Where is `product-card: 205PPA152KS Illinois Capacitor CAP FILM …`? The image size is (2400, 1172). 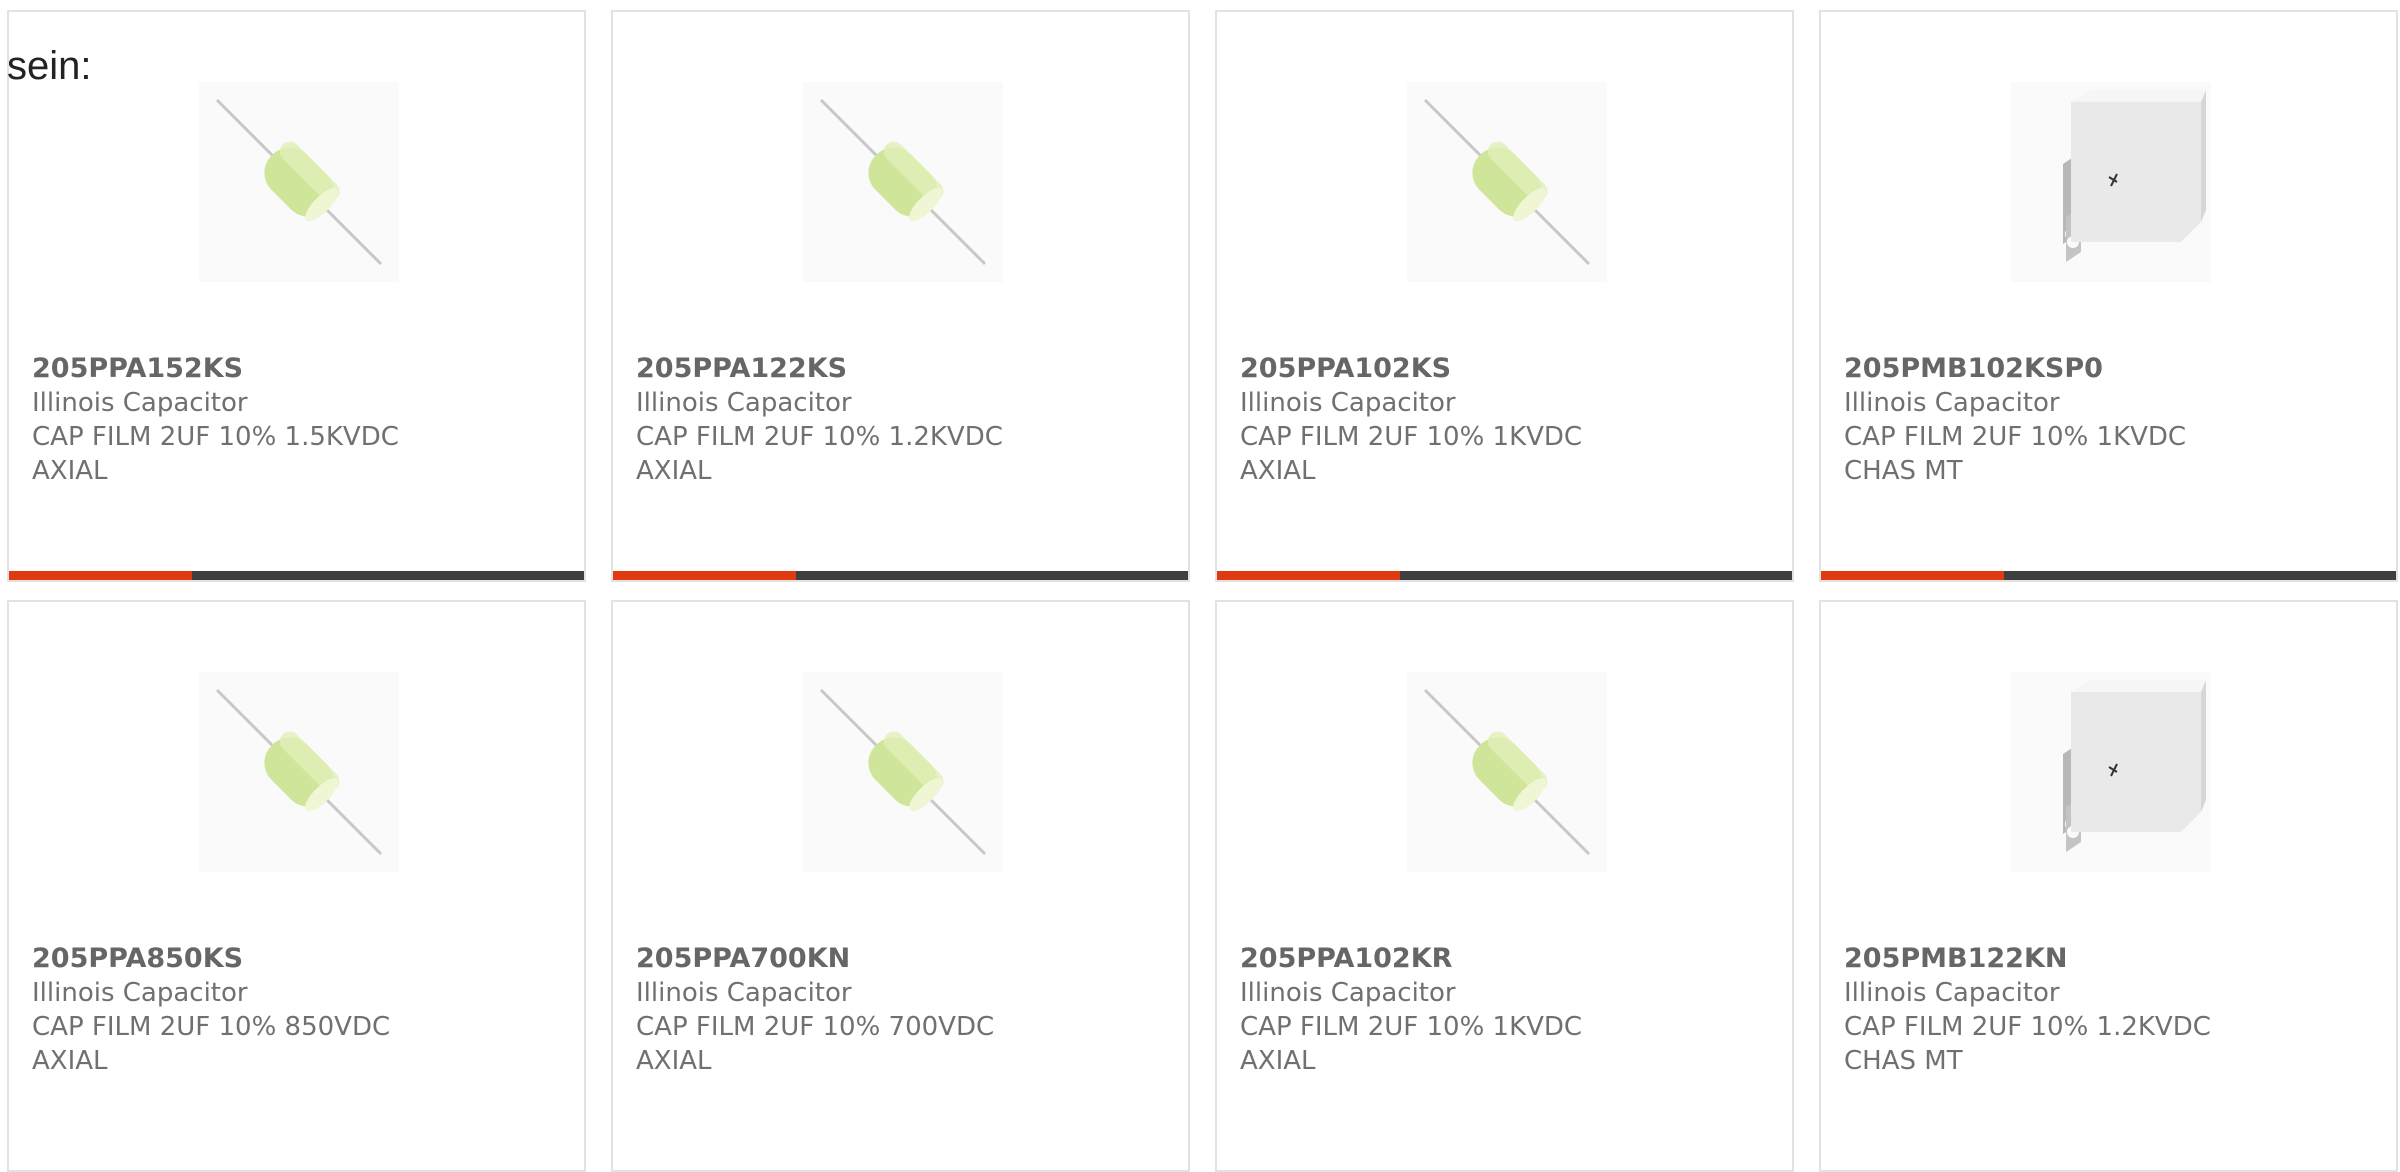
product-card: 205PPA152KS Illinois Capacitor CAP FILM … is located at coordinates (296, 296).